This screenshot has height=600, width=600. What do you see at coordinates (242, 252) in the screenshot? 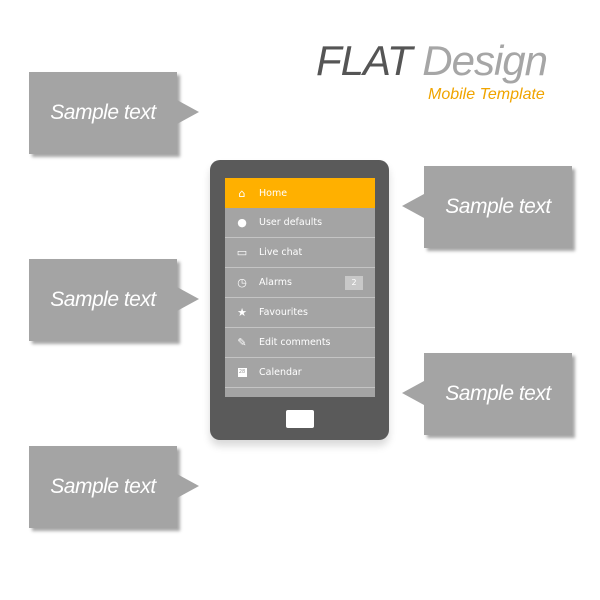
I see `chat-icon: ▭` at bounding box center [242, 252].